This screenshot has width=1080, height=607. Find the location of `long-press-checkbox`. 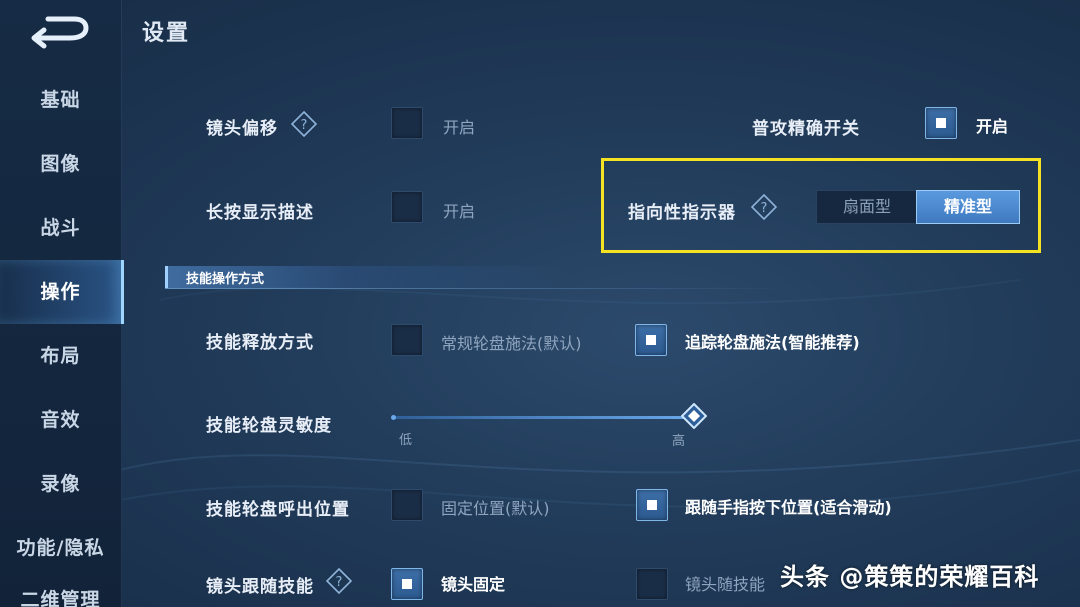

long-press-checkbox is located at coordinates (407, 207).